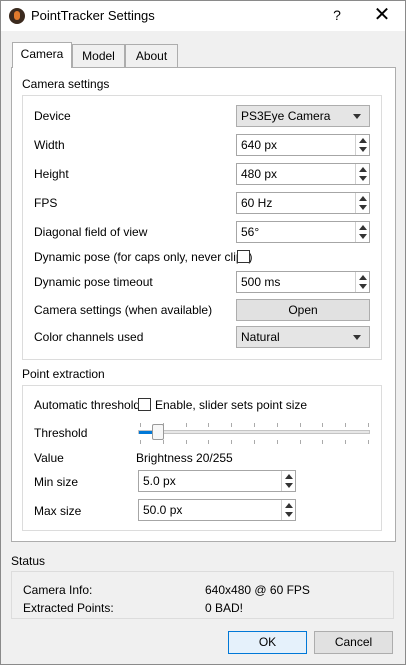 The image size is (406, 665). What do you see at coordinates (87, 405) in the screenshot?
I see `auto-threshold-label: Automatic threshold` at bounding box center [87, 405].